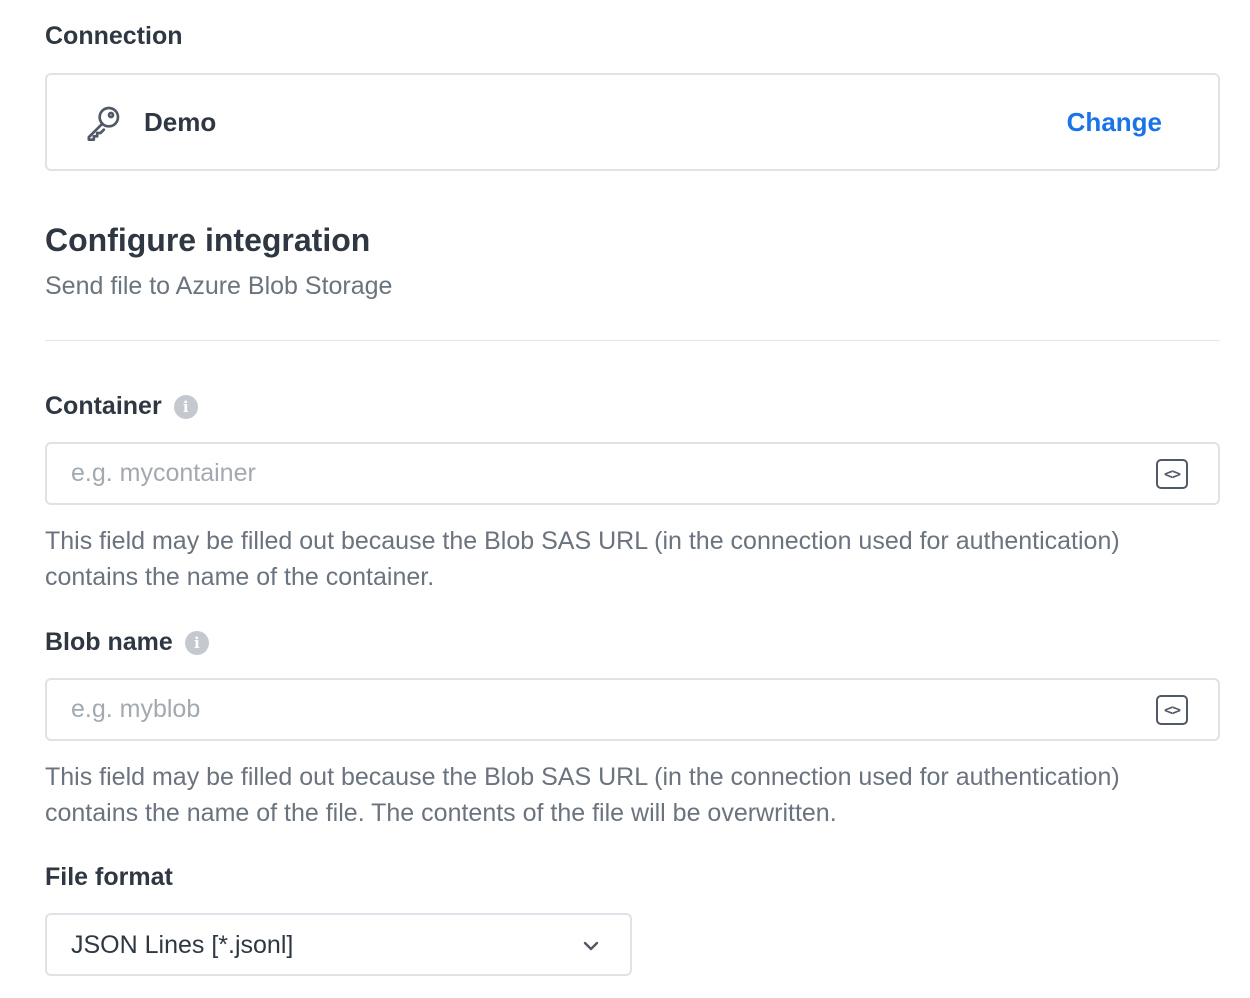 The image size is (1250, 998). Describe the element at coordinates (109, 642) in the screenshot. I see `blob-name-label: Blob name` at that location.